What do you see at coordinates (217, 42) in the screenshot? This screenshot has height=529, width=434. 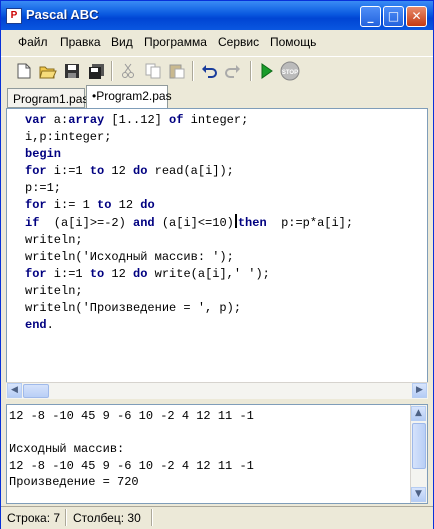 I see `menu-bar: Файл Правка Вид Программа Сервис Помощь` at bounding box center [217, 42].